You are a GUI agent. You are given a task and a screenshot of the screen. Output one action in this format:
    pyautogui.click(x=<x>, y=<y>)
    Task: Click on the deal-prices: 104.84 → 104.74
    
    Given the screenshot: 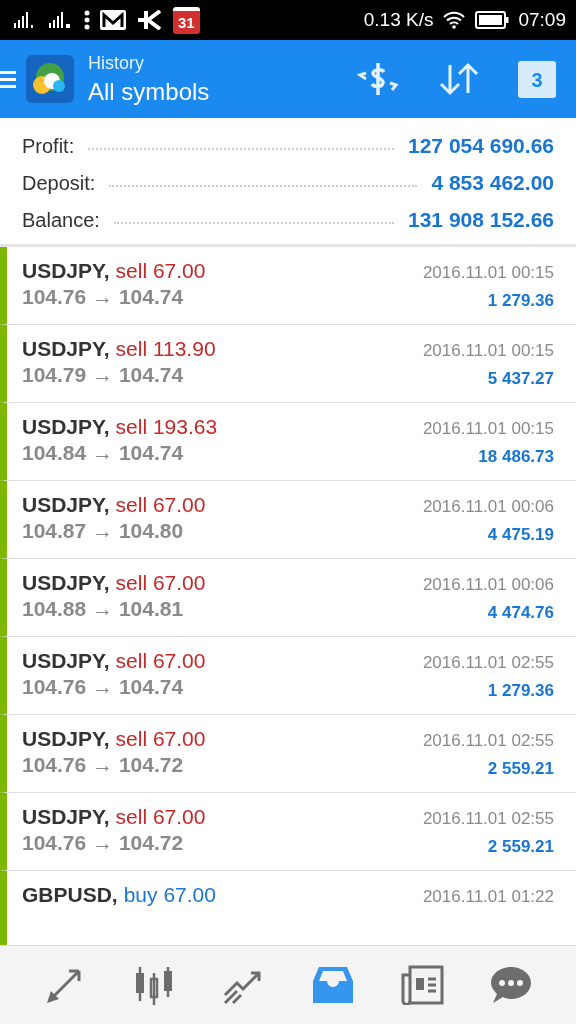 What is the action you would take?
    pyautogui.click(x=103, y=453)
    